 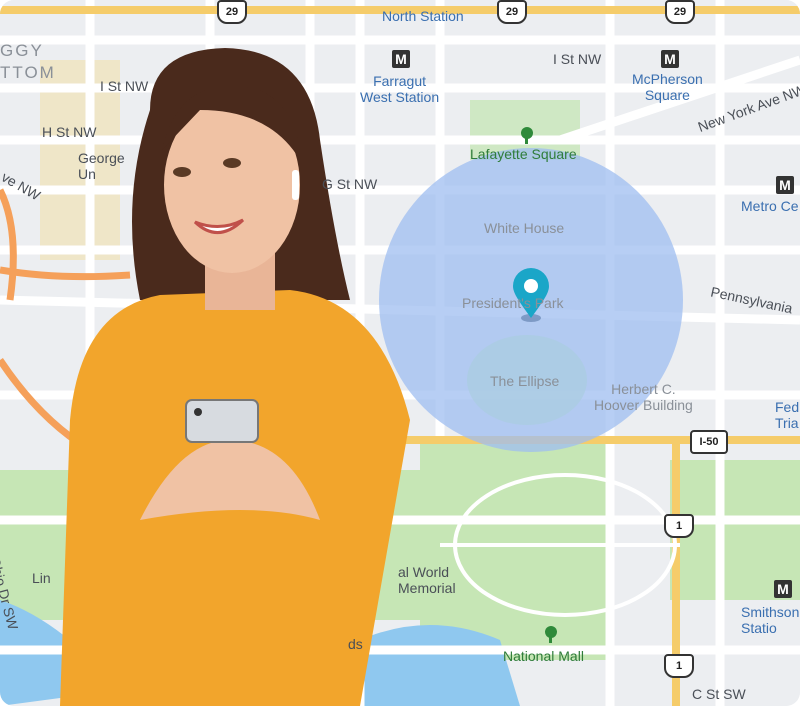 I want to click on label-ww-memorial: al World Memorial, so click(x=427, y=580).